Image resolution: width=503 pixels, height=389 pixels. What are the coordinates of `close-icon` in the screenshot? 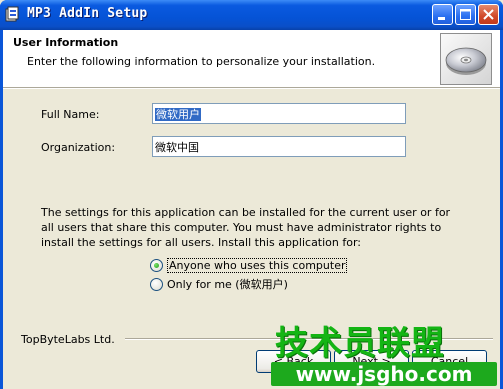 It's located at (488, 14).